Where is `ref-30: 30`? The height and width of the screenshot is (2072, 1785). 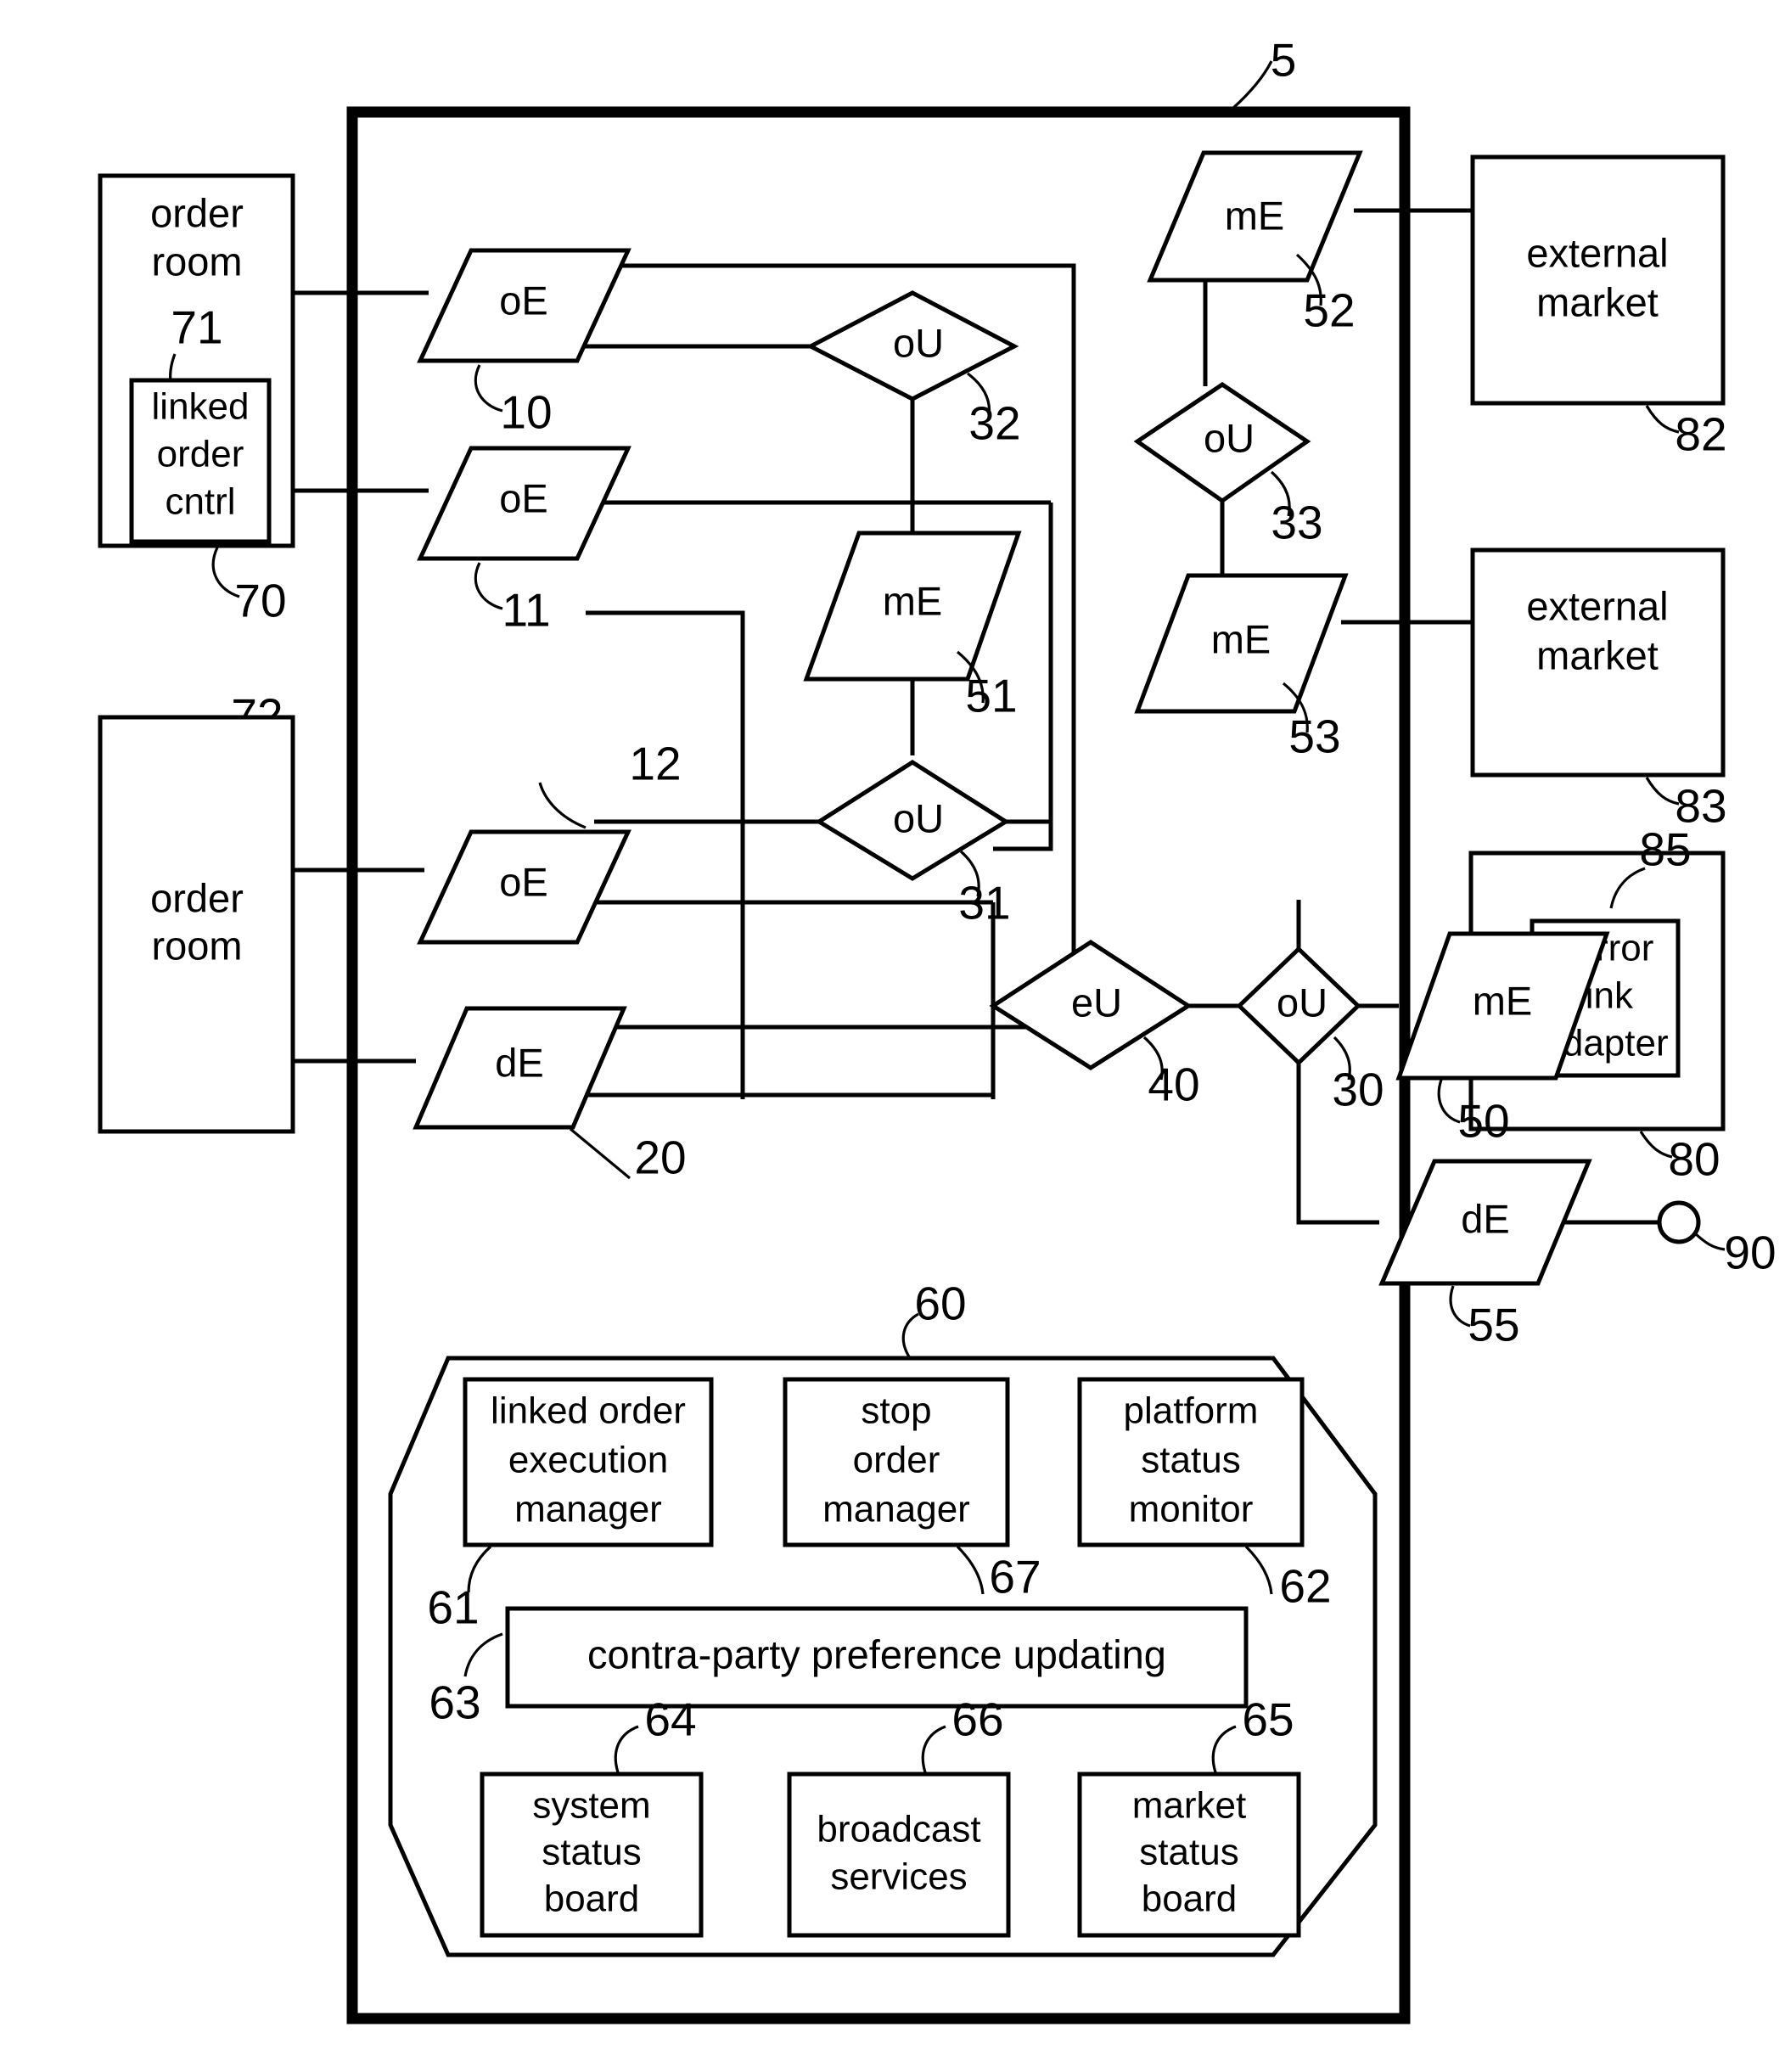
ref-30: 30 is located at coordinates (1358, 1090).